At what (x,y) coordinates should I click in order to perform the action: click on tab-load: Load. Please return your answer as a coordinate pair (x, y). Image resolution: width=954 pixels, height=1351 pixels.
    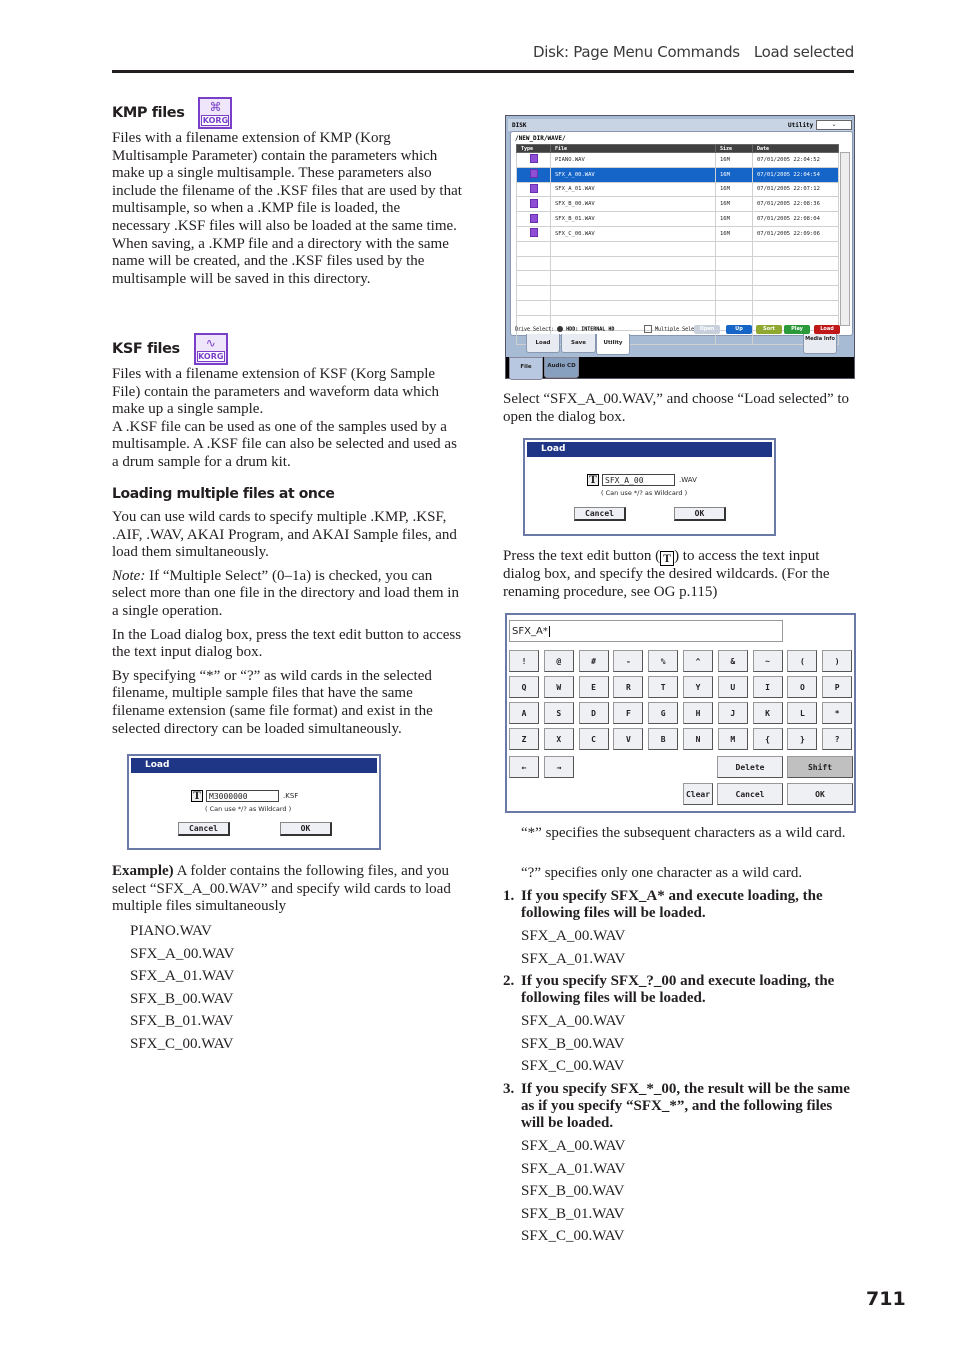
    Looking at the image, I should click on (543, 343).